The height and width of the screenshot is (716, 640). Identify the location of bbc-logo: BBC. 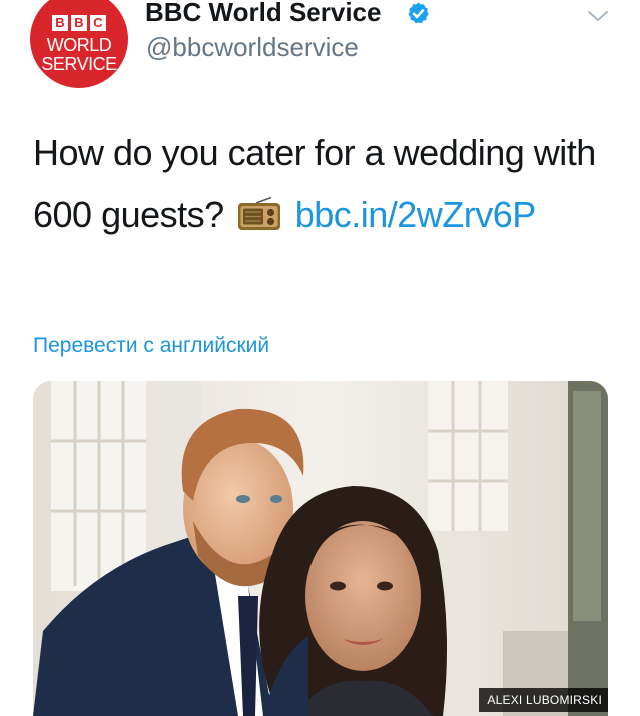
(79, 22).